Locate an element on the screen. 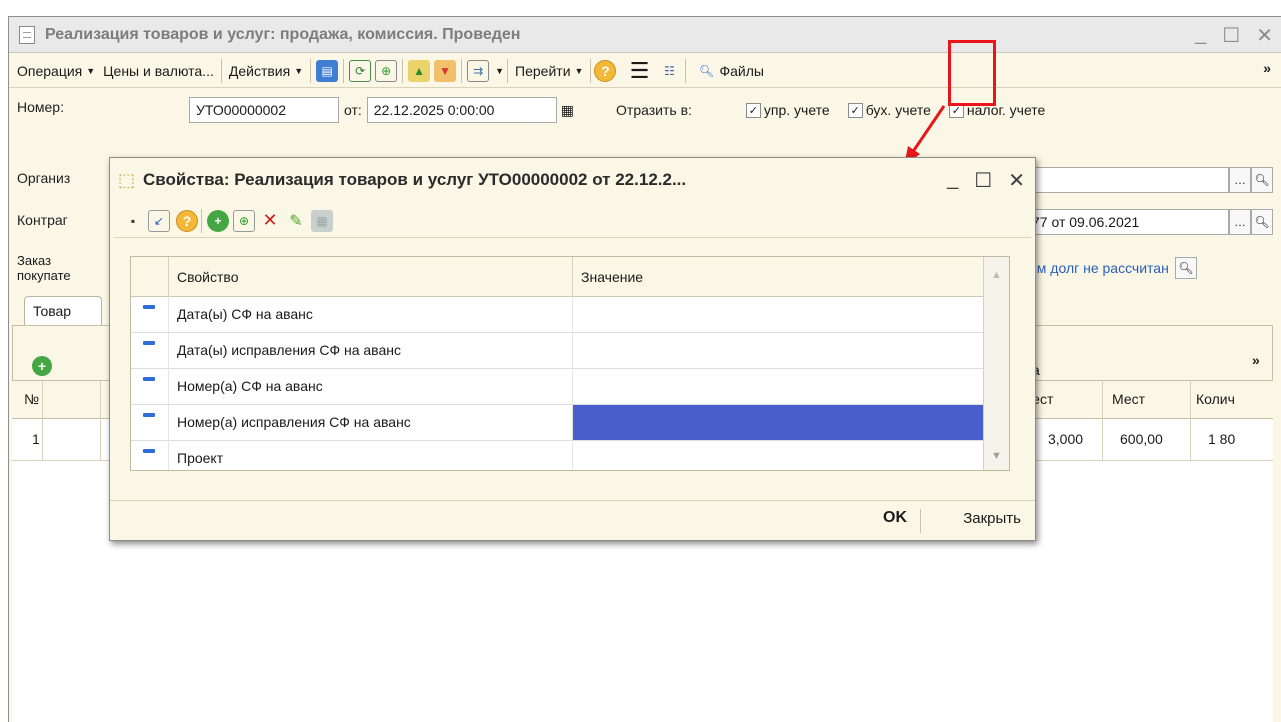  files-button: 🔍︎ Файлы is located at coordinates (728, 71).